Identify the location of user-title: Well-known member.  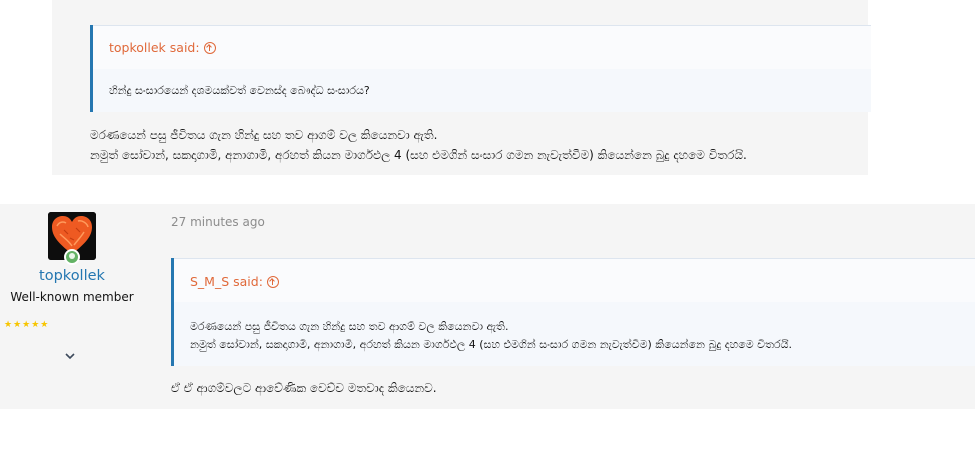
(72, 297).